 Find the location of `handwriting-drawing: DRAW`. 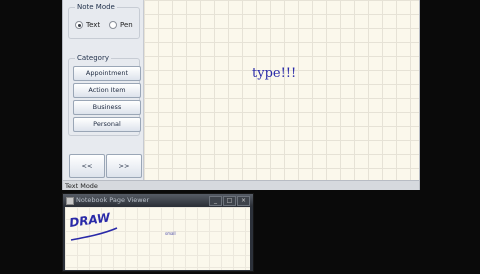

handwriting-drawing: DRAW is located at coordinates (93, 225).